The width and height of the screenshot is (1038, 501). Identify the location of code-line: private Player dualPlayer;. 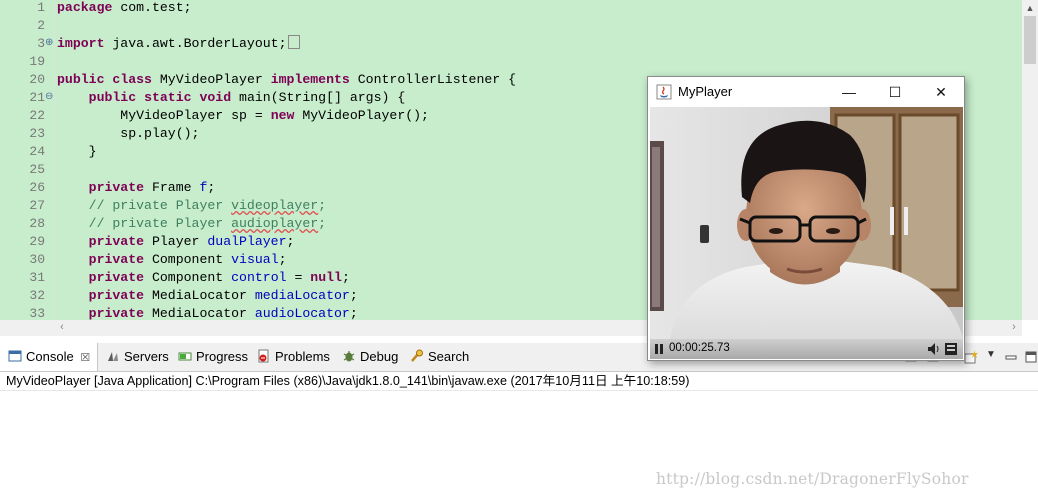
(176, 242).